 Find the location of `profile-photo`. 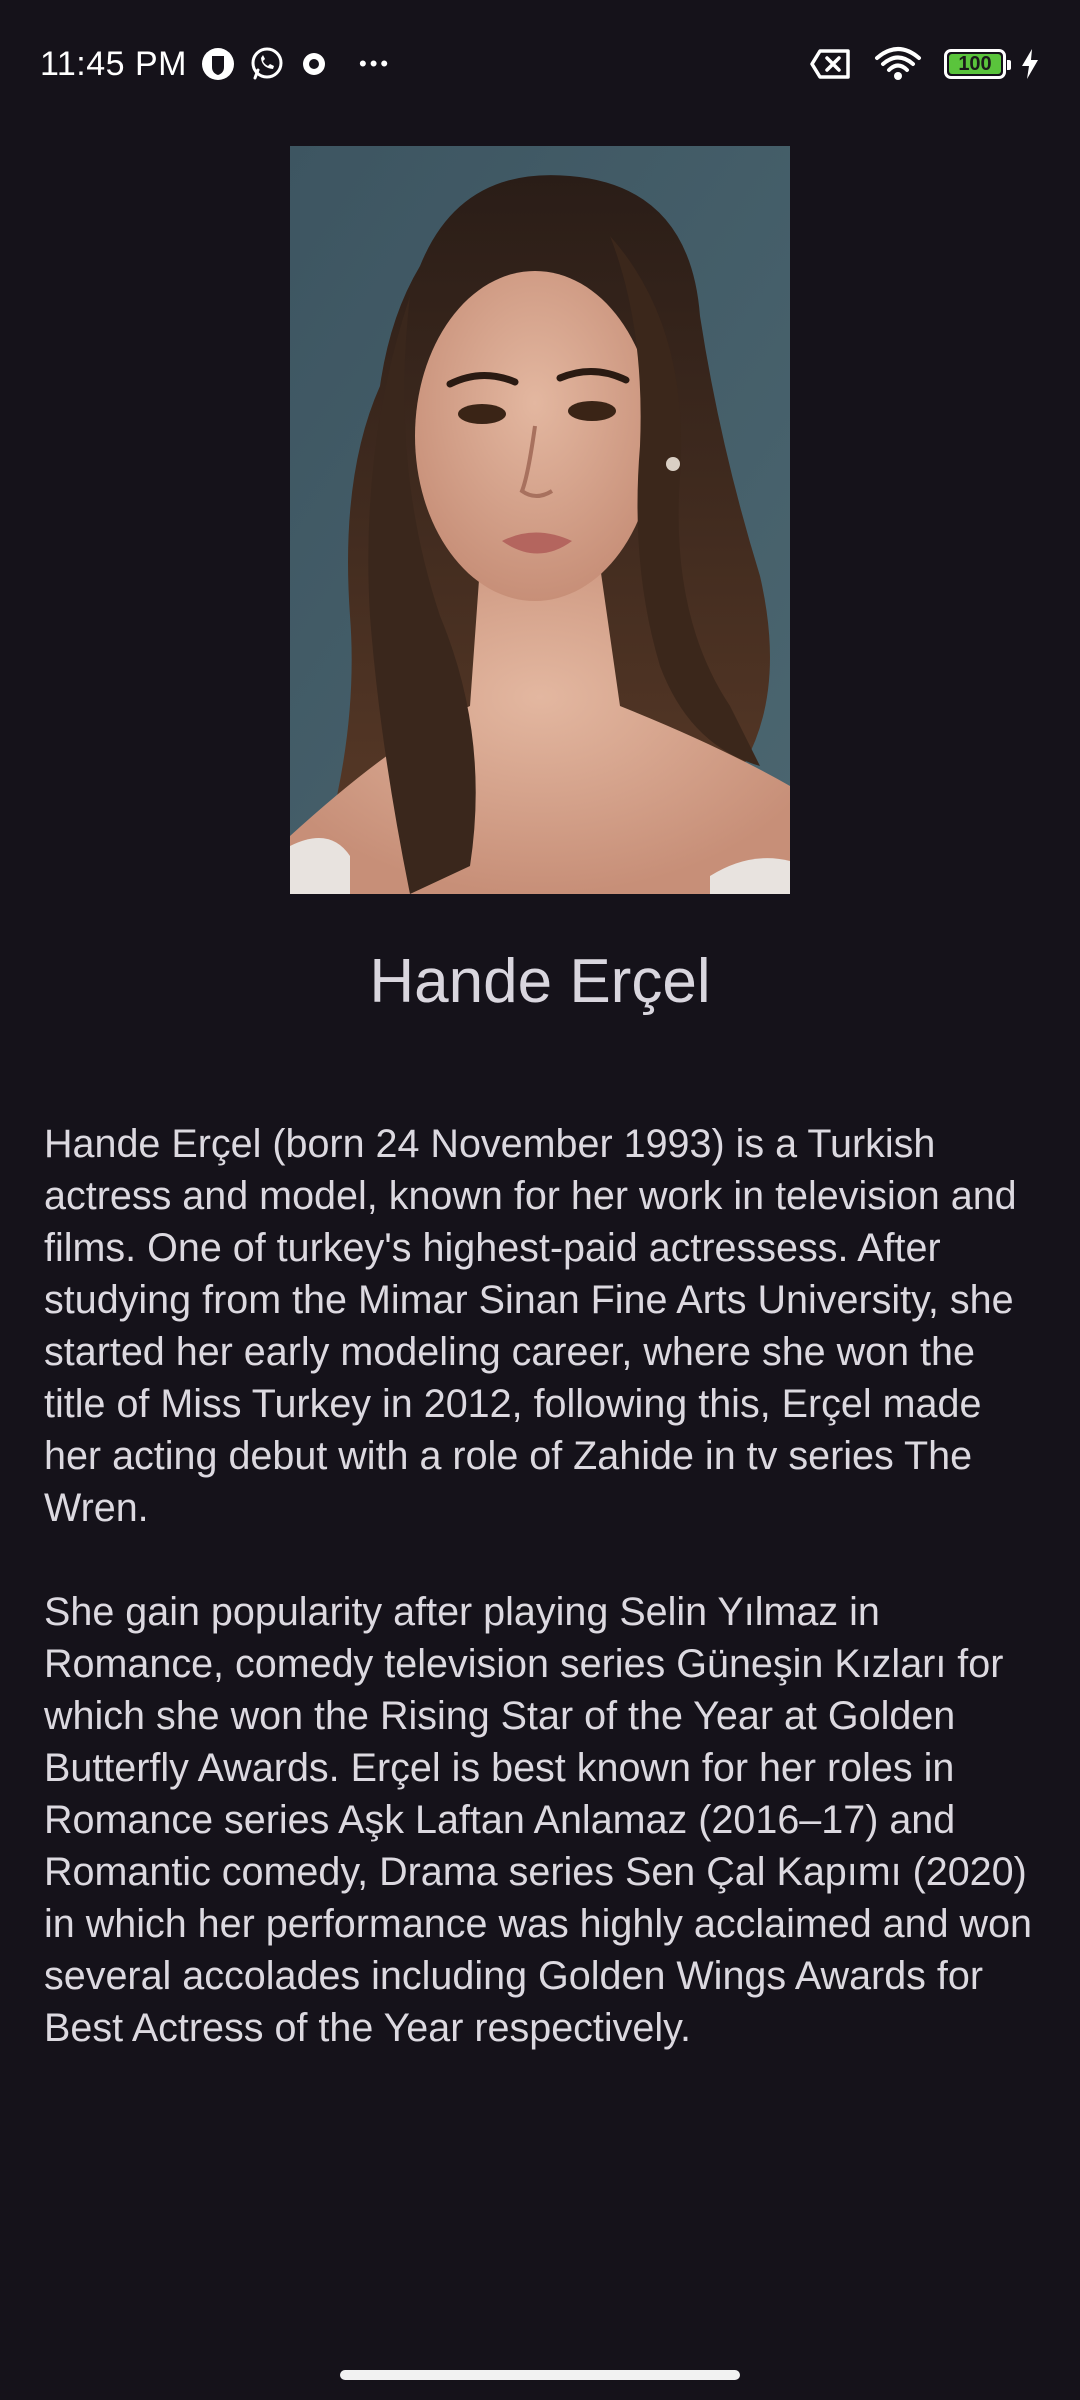

profile-photo is located at coordinates (540, 520).